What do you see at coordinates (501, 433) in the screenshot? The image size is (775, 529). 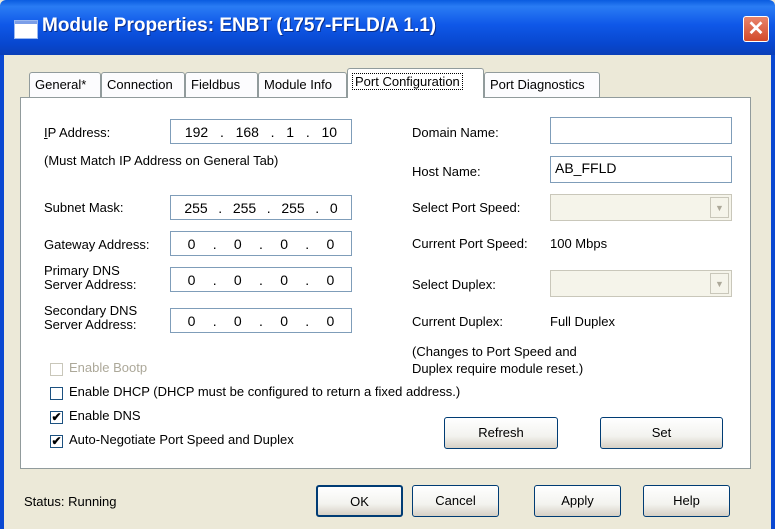 I see `refresh-button: Refresh` at bounding box center [501, 433].